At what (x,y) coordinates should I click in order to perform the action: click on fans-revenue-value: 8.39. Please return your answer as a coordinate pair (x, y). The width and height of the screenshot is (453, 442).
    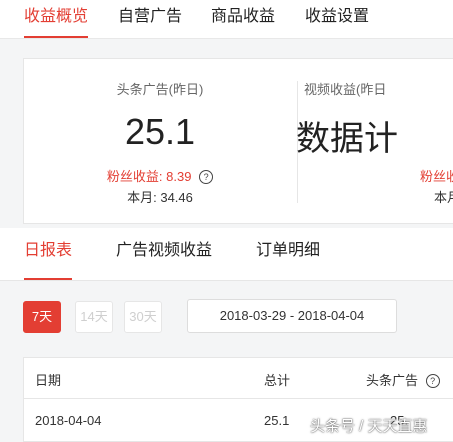
    Looking at the image, I should click on (179, 176).